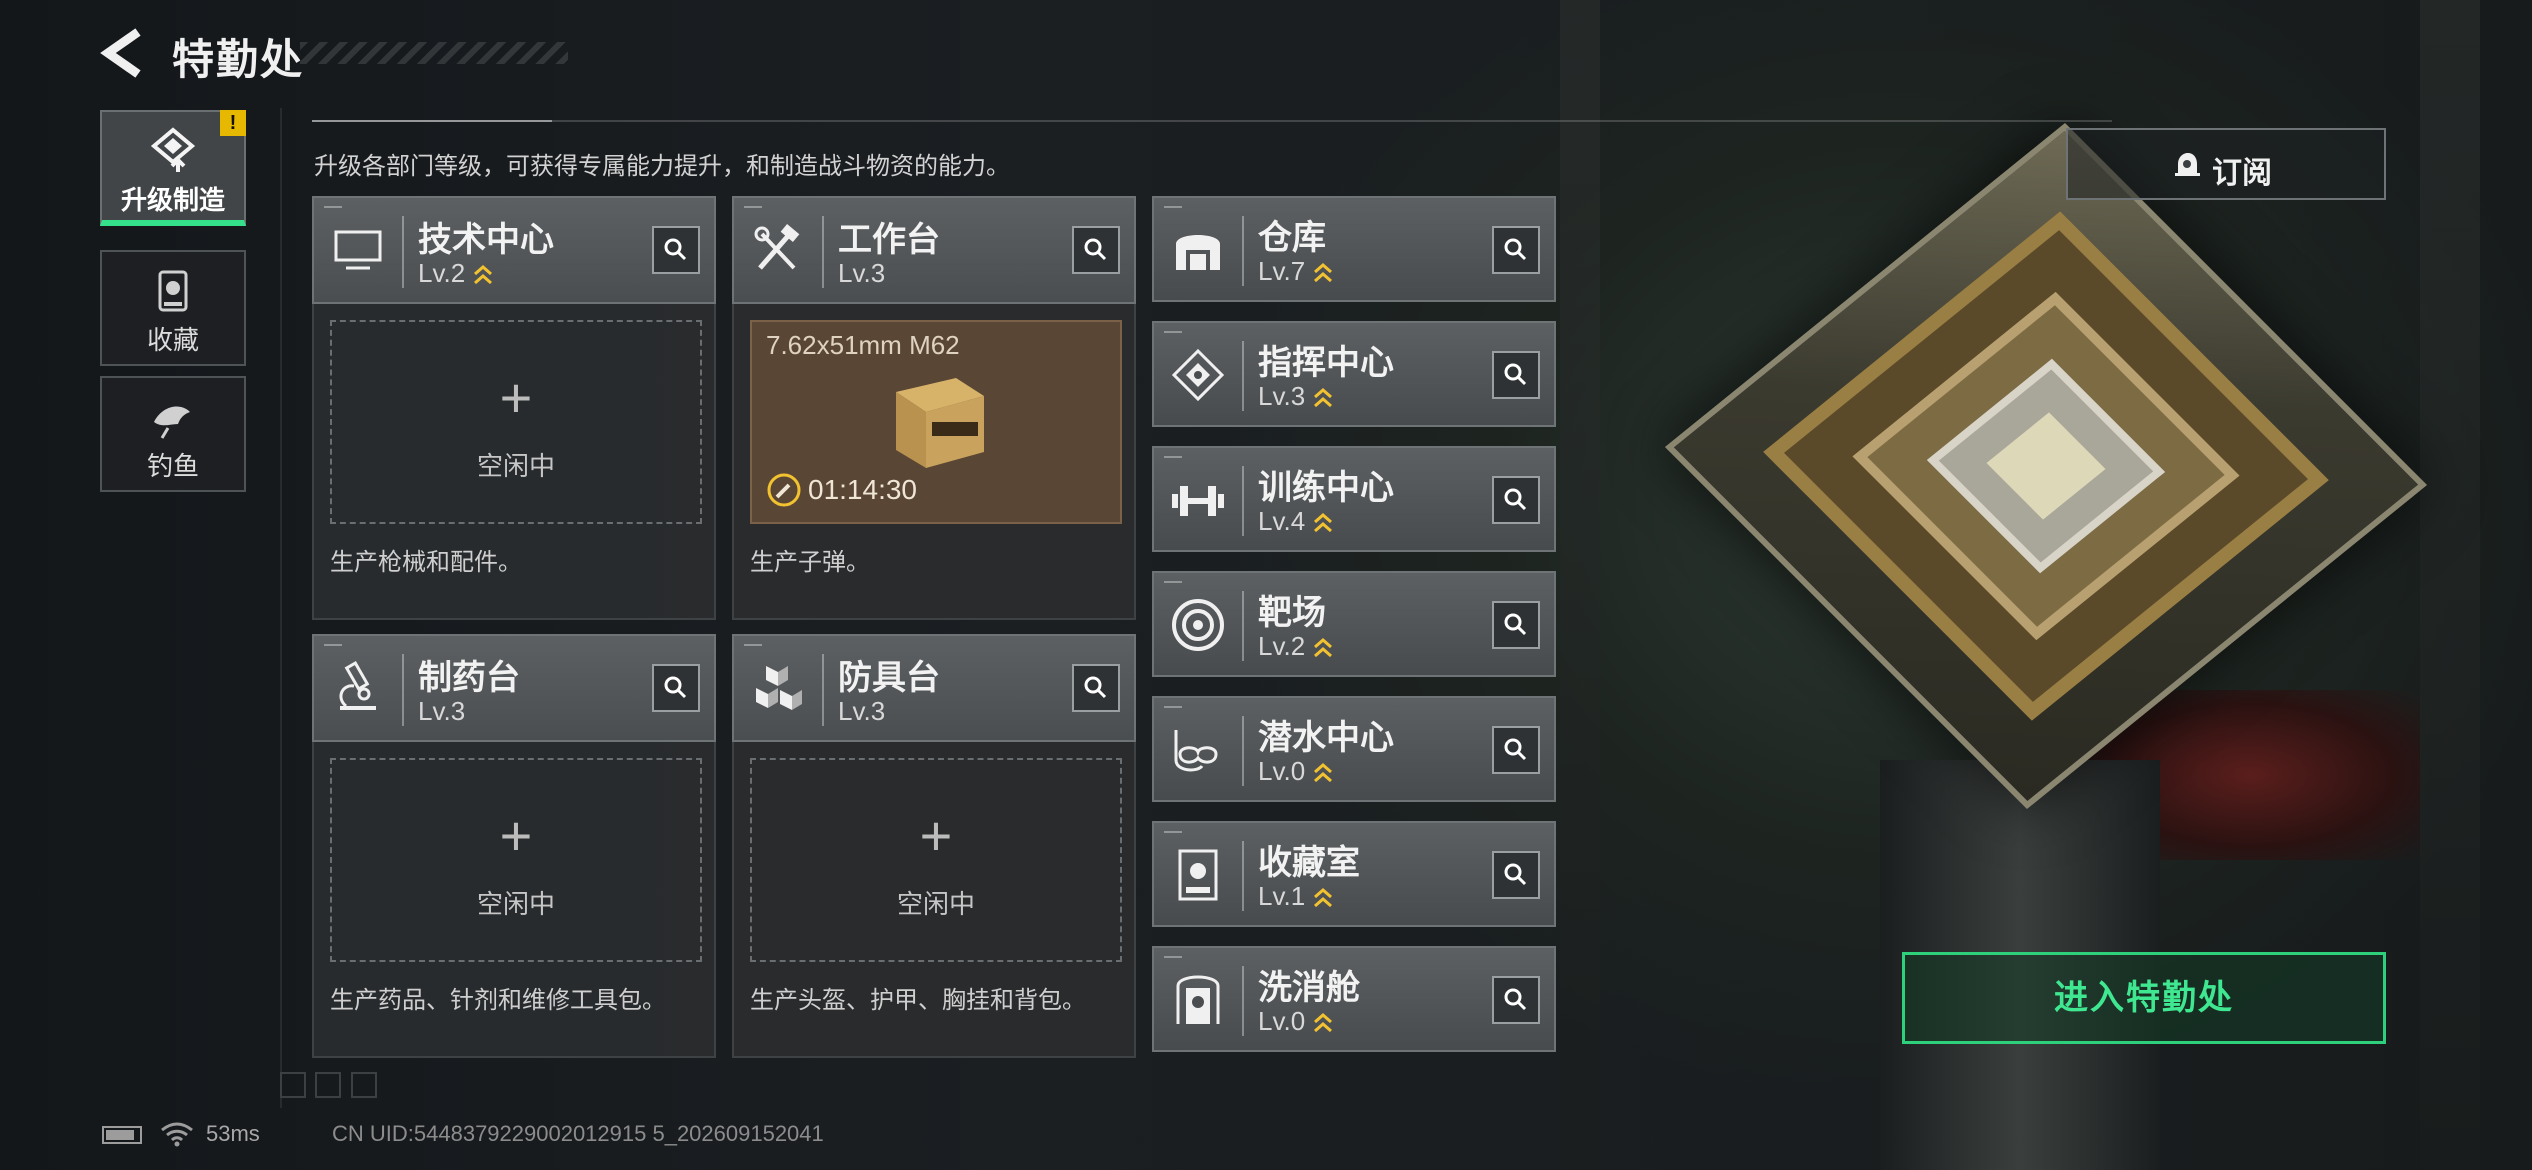  Describe the element at coordinates (1354, 624) in the screenshot. I see `facility-row-shooting-range: 靶场 Lv.2` at that location.